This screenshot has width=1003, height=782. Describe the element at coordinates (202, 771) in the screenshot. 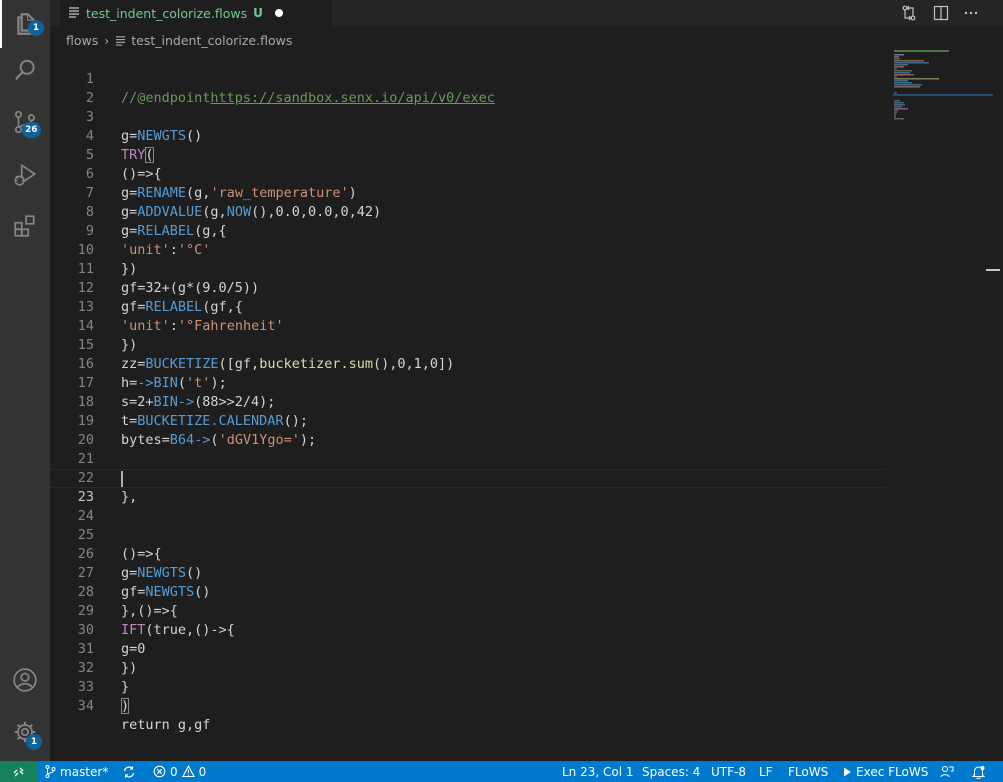

I see `warning-count: 0` at that location.